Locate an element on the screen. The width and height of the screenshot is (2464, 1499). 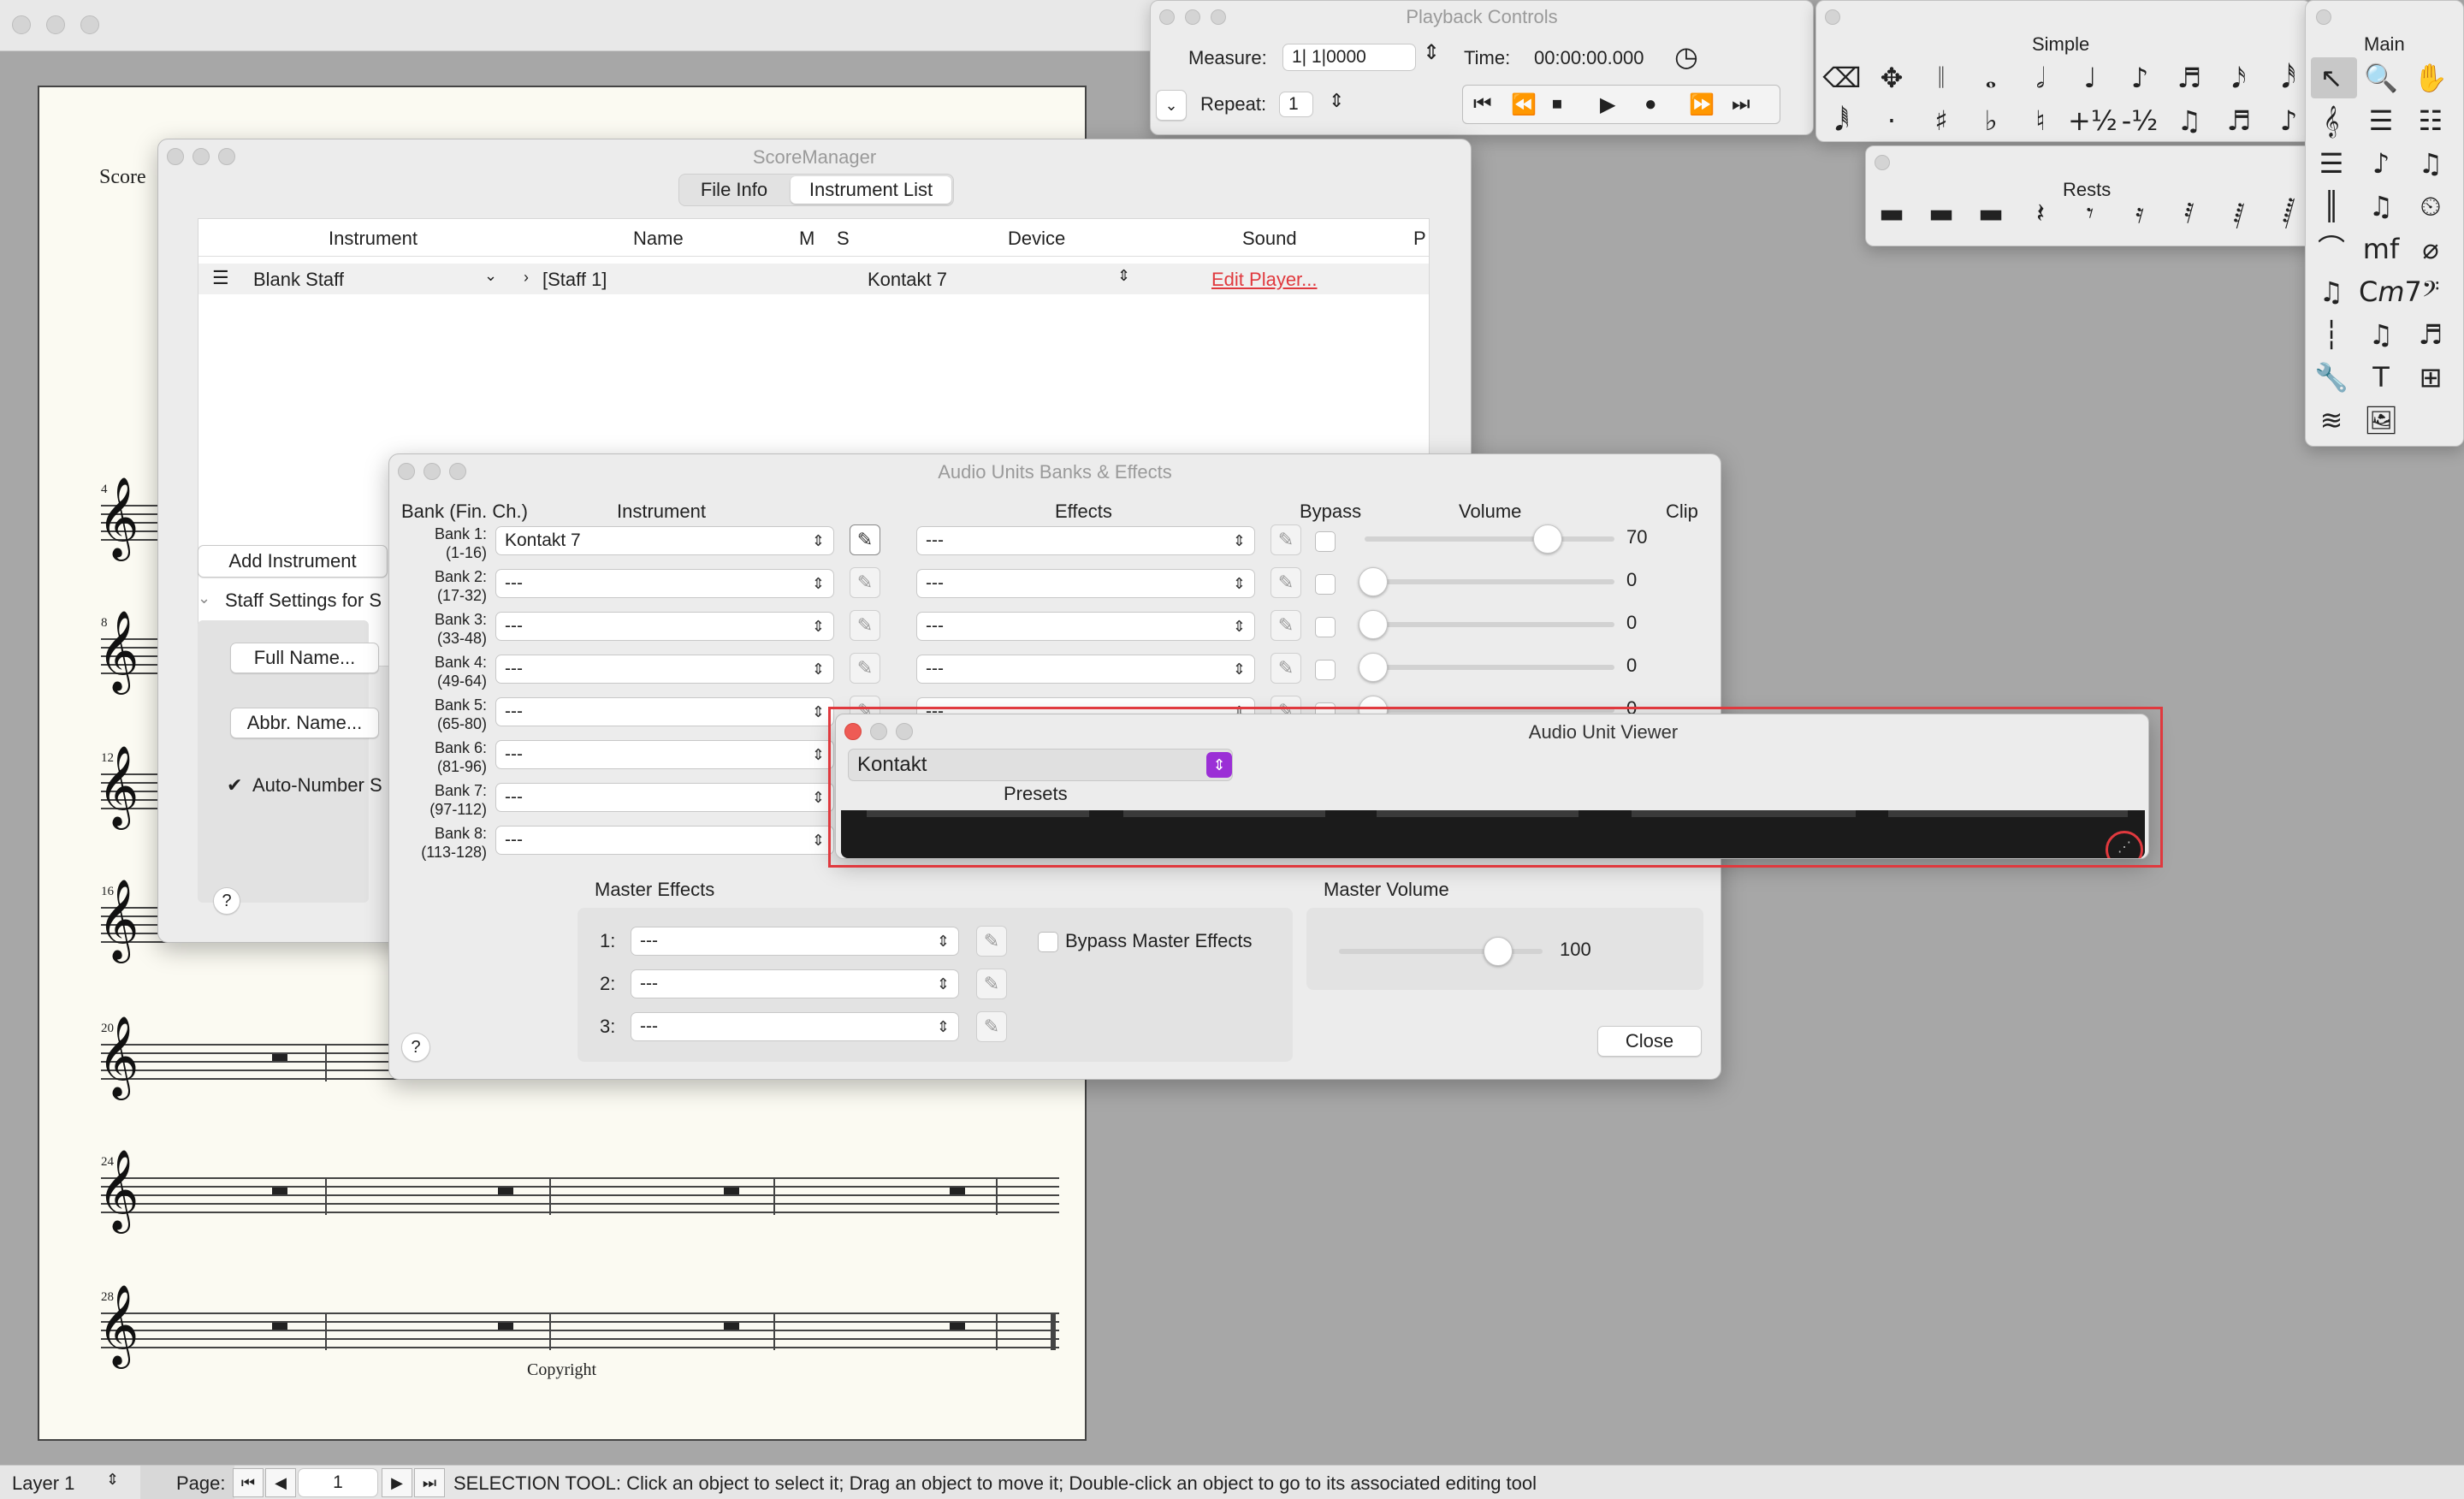
simple-tool-icon: -½ is located at coordinates (2140, 120).